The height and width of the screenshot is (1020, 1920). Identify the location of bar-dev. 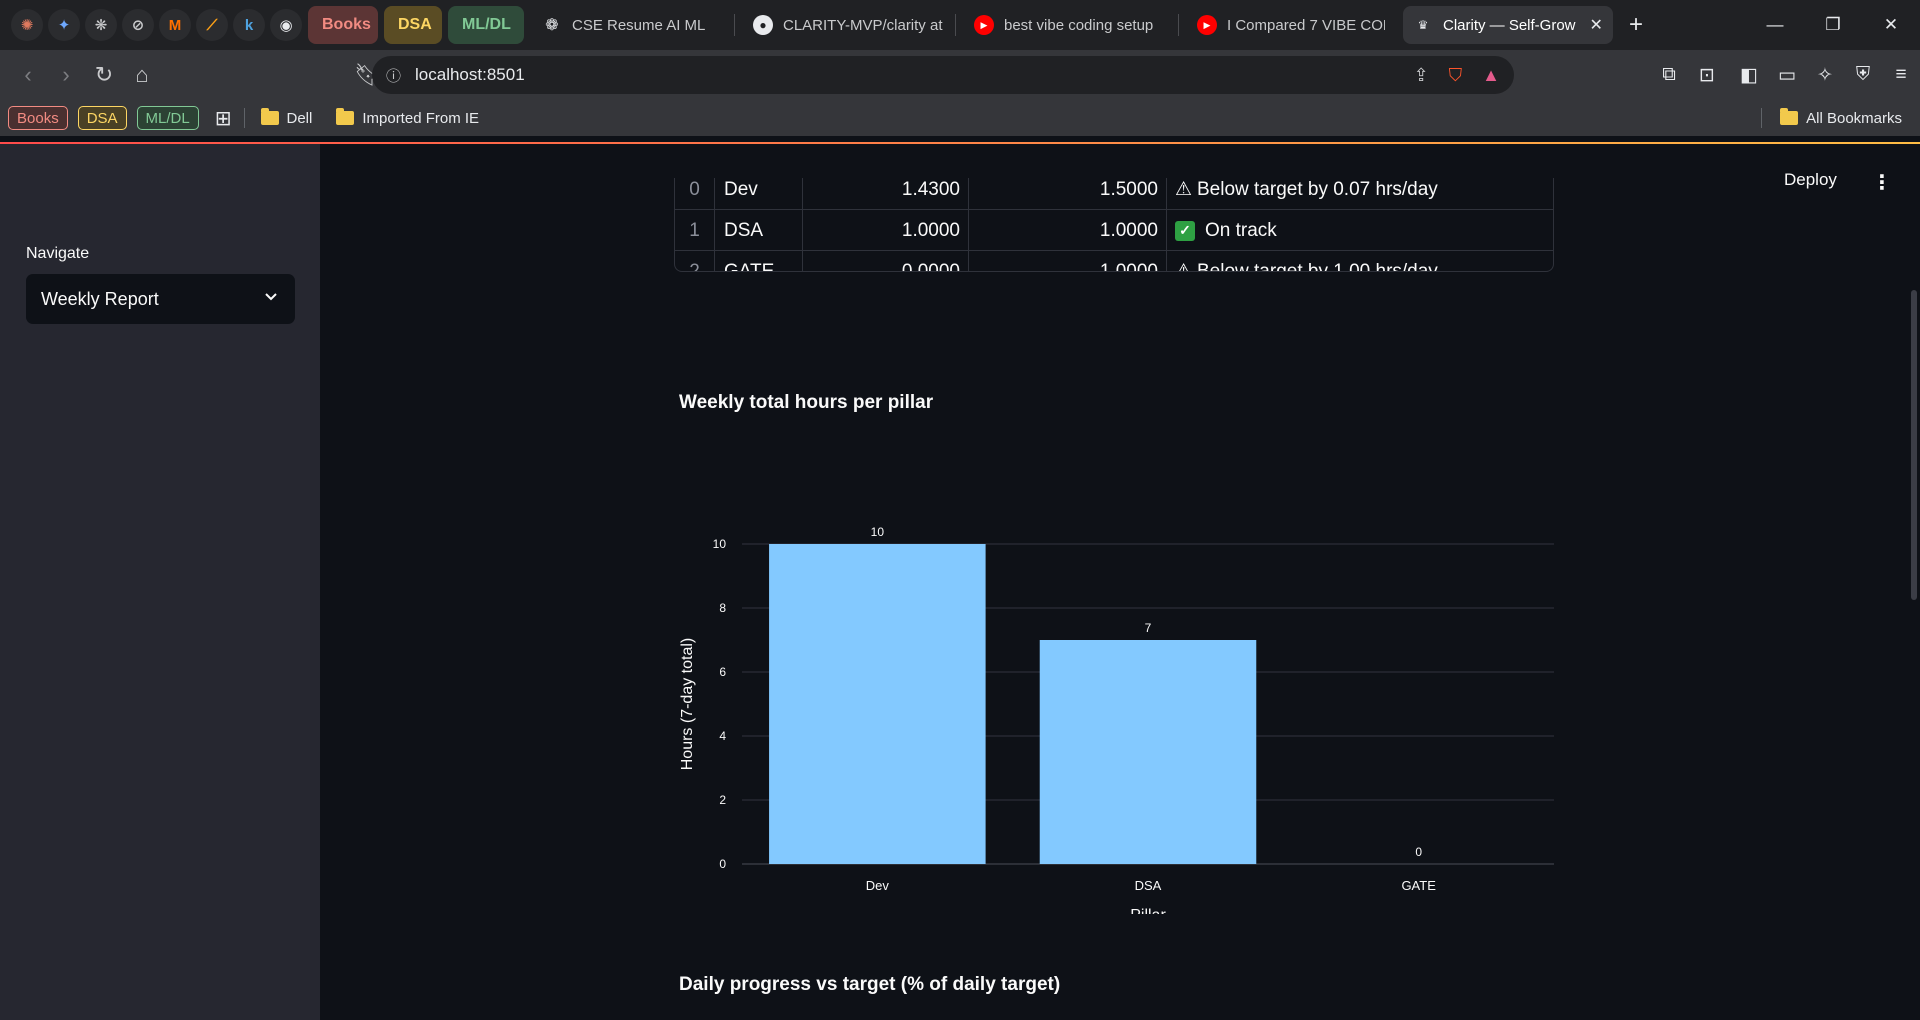
(877, 704).